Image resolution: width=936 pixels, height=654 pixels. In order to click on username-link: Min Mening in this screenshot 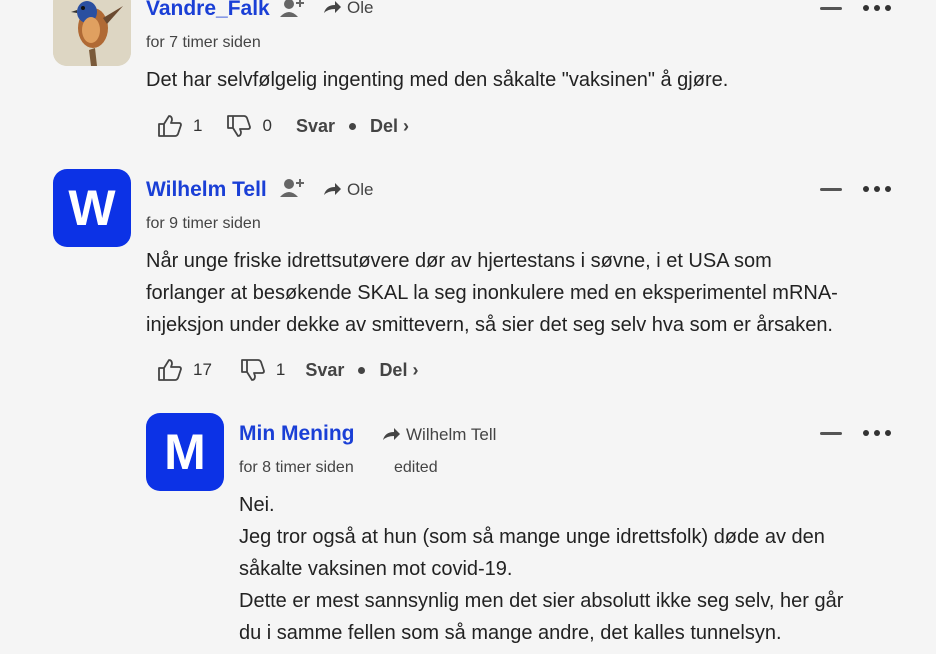, I will do `click(296, 434)`.